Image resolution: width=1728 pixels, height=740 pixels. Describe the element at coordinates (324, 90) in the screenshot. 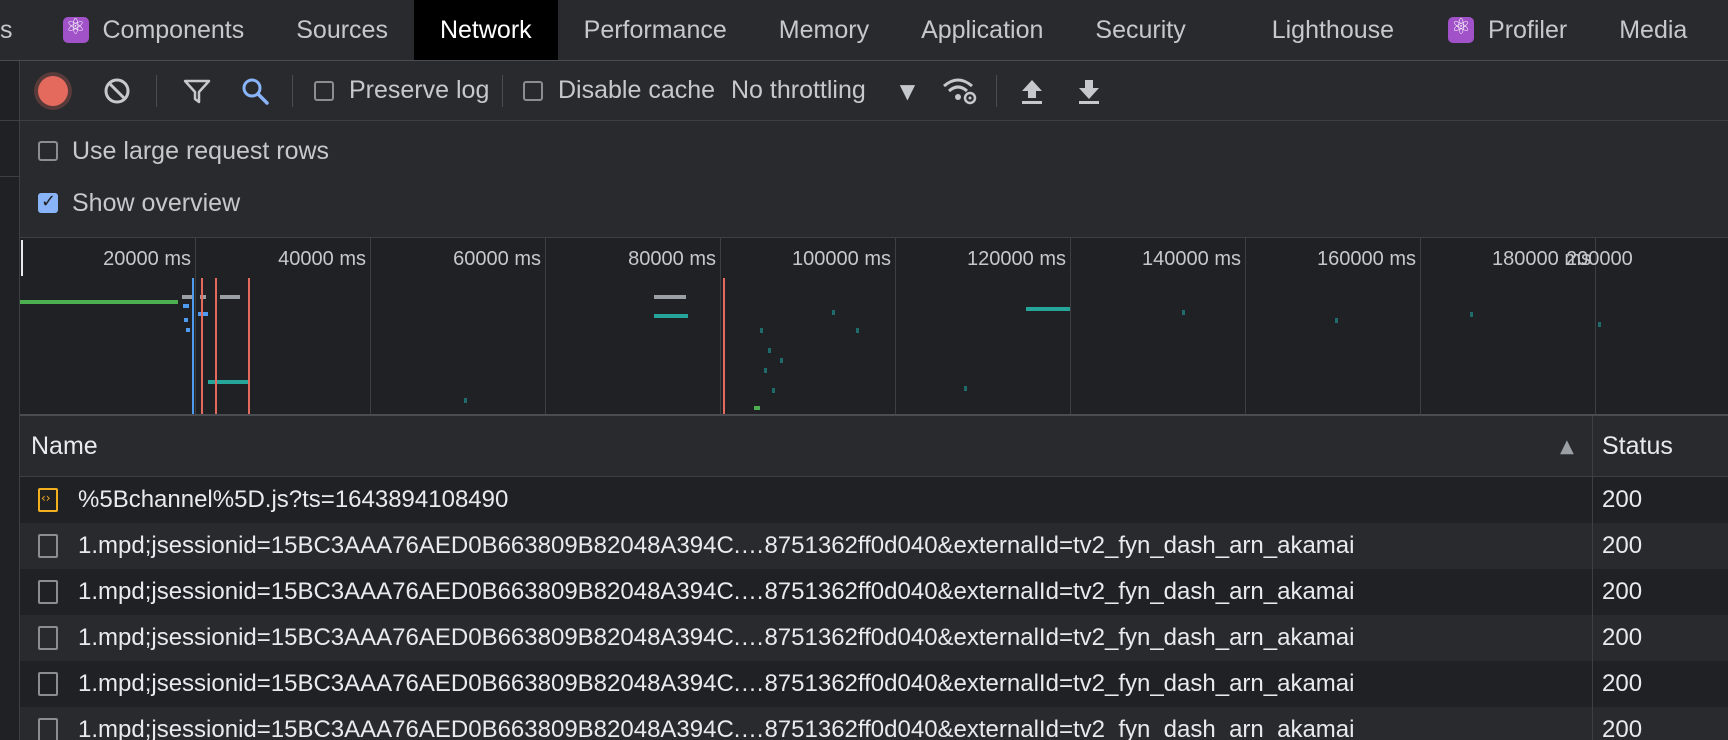

I see `preserve-log-checkbox` at that location.